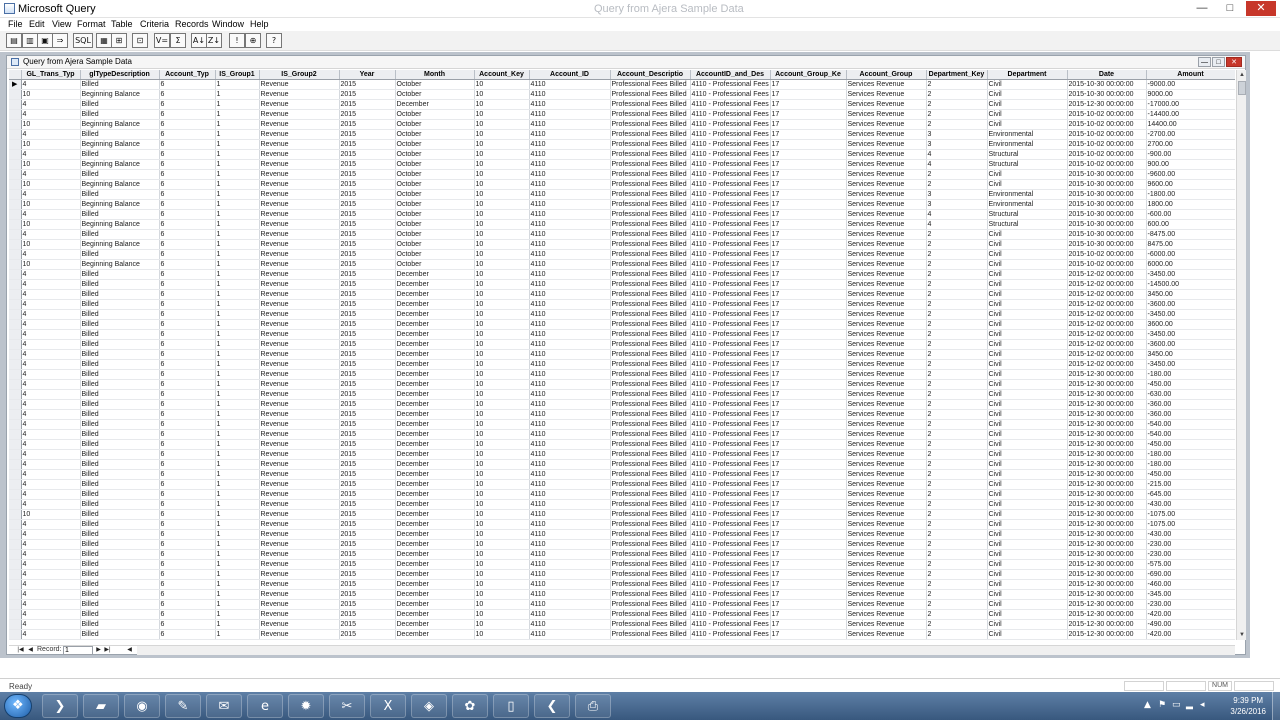 The width and height of the screenshot is (1280, 720). What do you see at coordinates (1190, 384) in the screenshot?
I see `table-cell: -450.00` at bounding box center [1190, 384].